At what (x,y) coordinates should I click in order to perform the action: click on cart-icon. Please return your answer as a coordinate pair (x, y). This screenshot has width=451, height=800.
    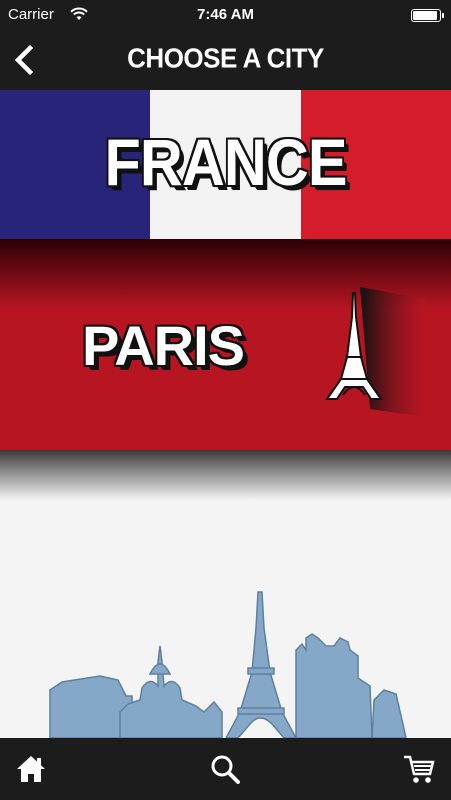
    Looking at the image, I should click on (419, 769).